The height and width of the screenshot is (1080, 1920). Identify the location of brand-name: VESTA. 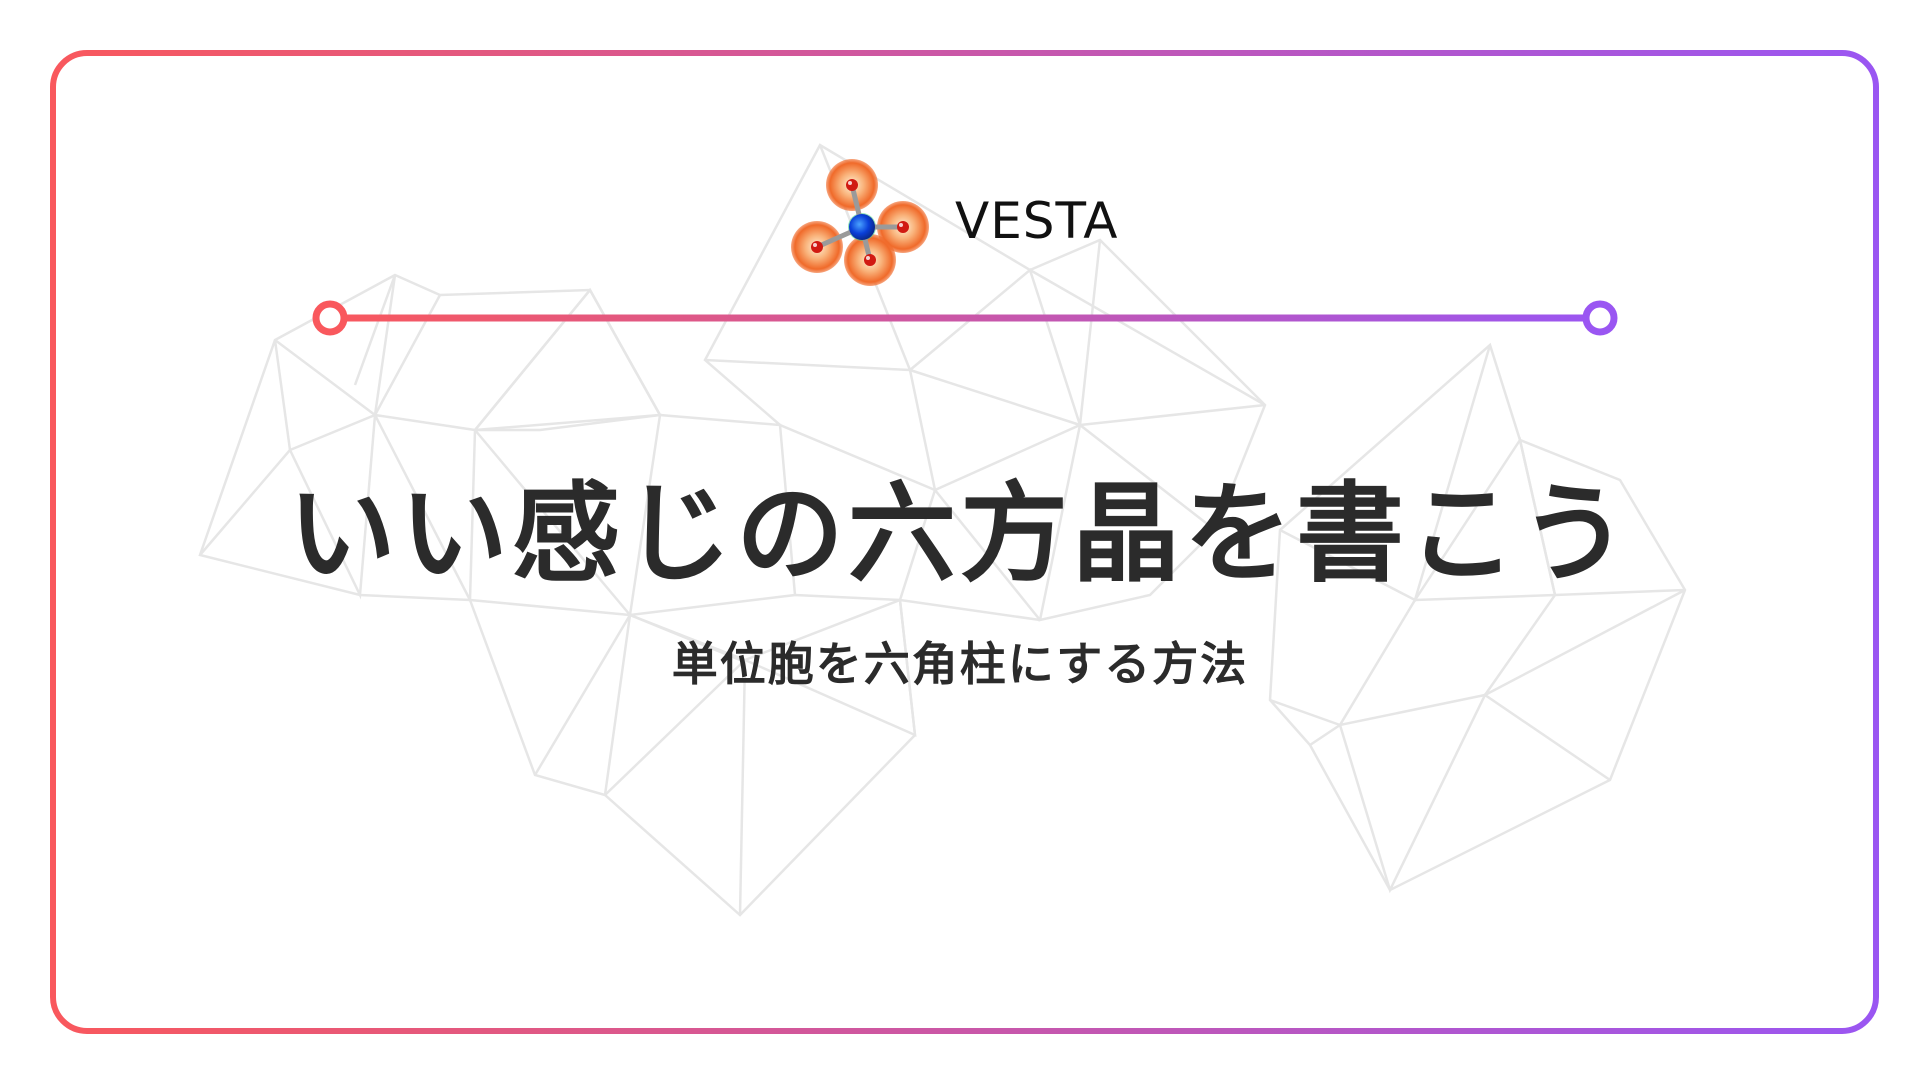
(1037, 221).